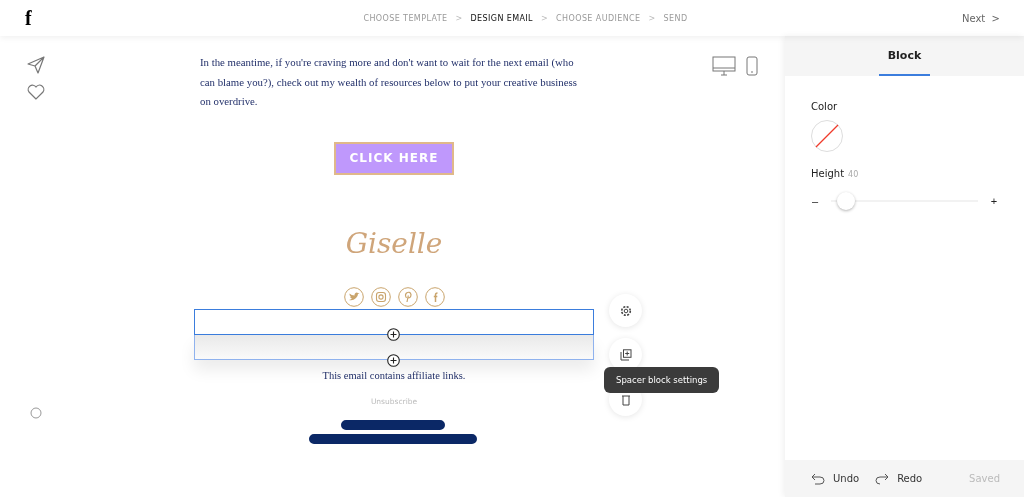  What do you see at coordinates (828, 173) in the screenshot?
I see `height-label: Height` at bounding box center [828, 173].